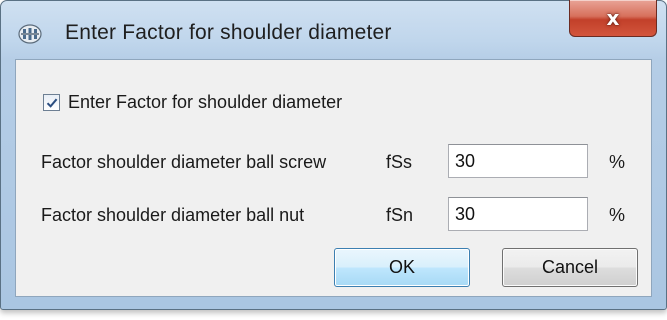 The width and height of the screenshot is (667, 320). I want to click on unit-percent-ball-screw: %, so click(617, 162).